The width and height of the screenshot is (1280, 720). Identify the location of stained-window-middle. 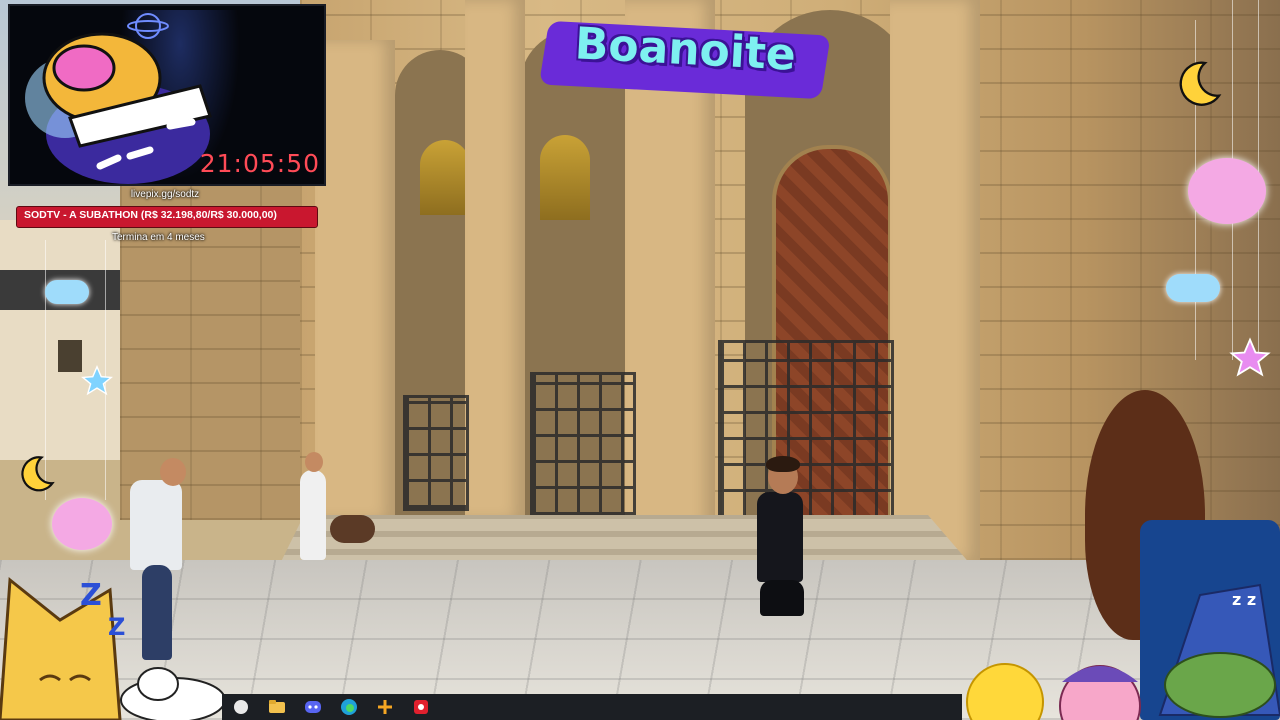
(565, 177).